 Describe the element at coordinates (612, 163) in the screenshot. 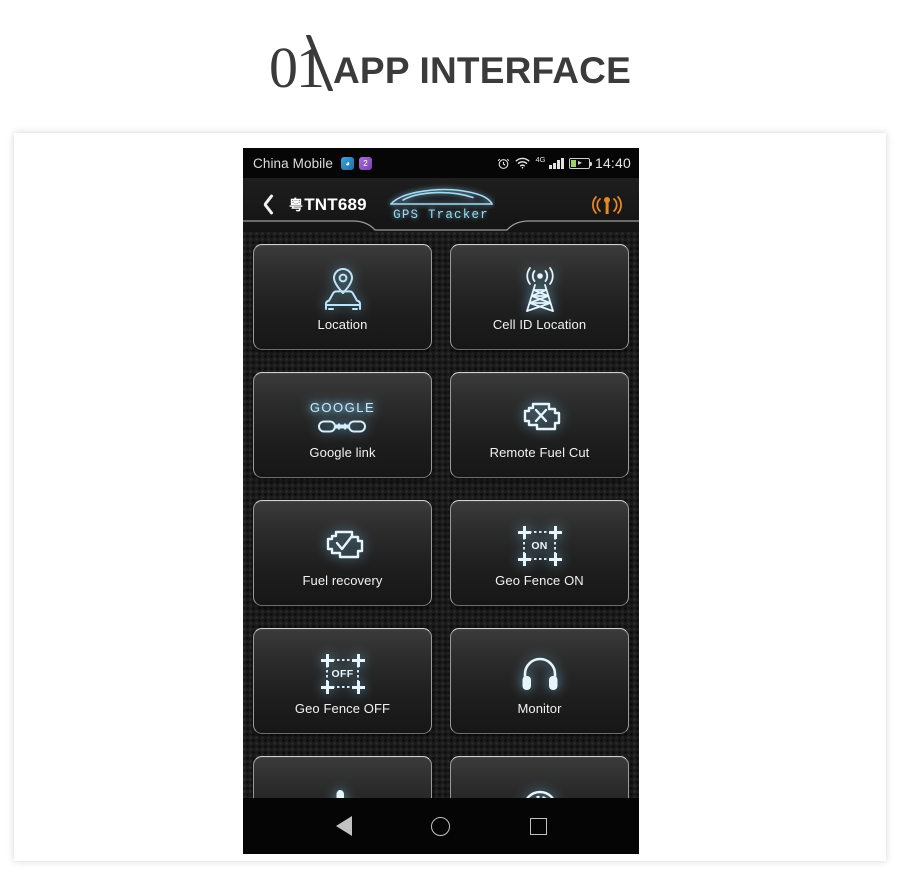

I see `status-clock: 14:40` at that location.